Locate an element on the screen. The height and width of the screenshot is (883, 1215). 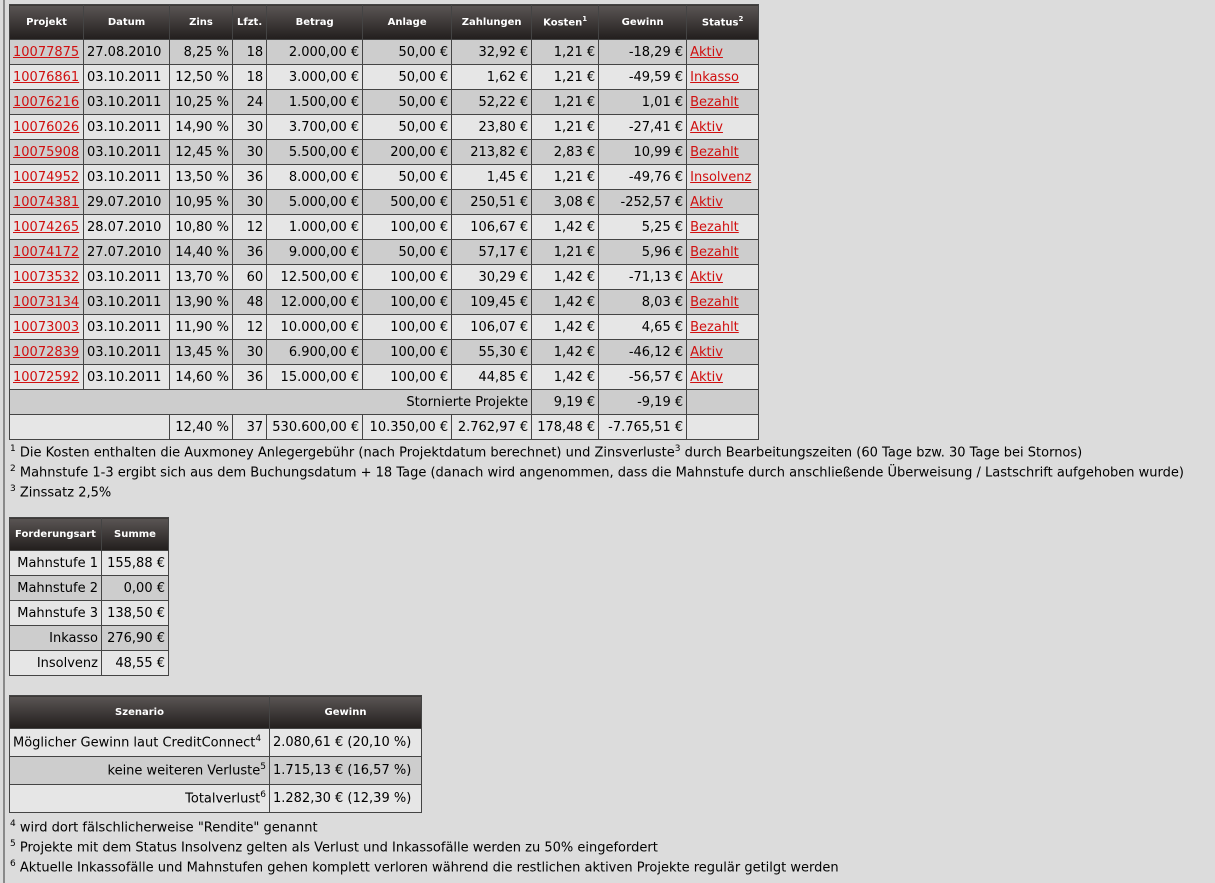
project-id-link: 10073003 is located at coordinates (46, 327).